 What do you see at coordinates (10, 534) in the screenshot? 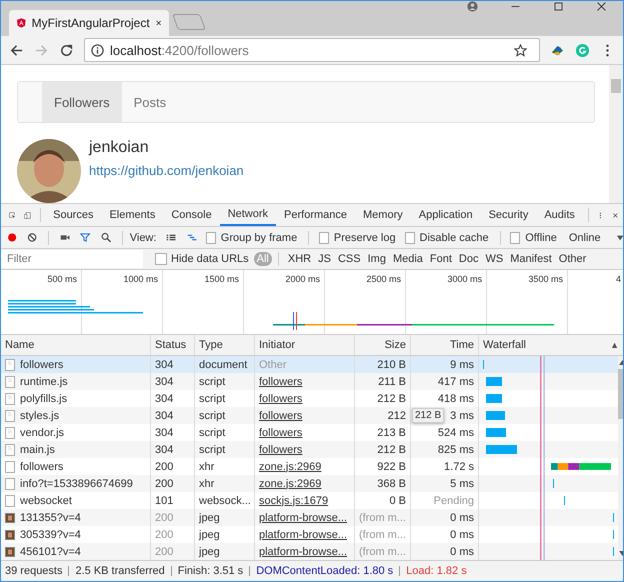
I see `image-icon` at bounding box center [10, 534].